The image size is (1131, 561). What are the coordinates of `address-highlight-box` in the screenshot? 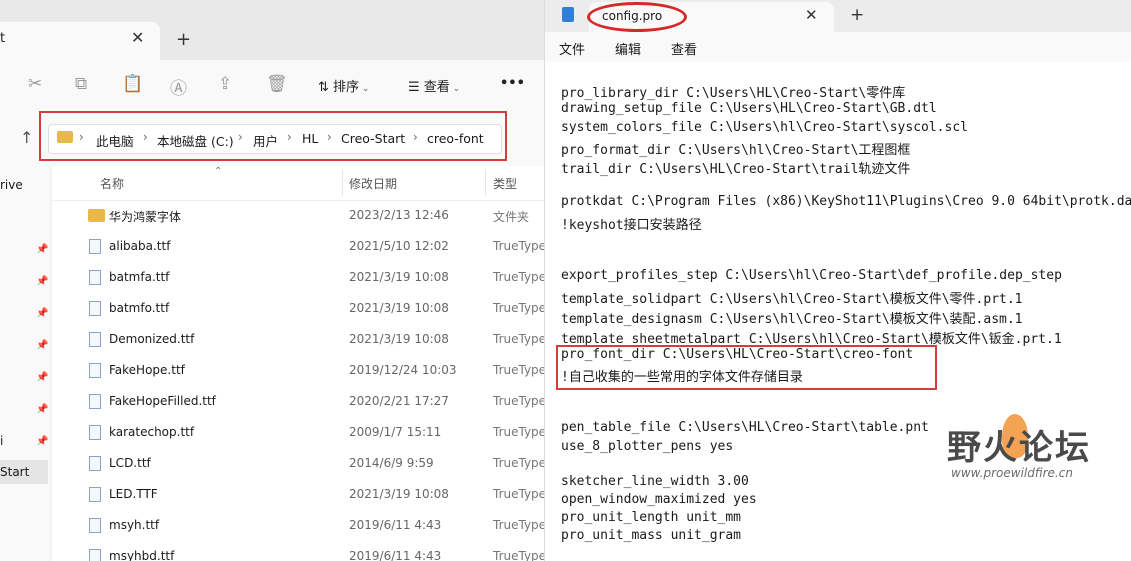 It's located at (273, 136).